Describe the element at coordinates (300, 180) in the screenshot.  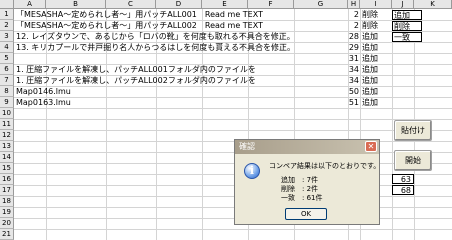
I see `dialog-line-added: 追加 : 7件` at that location.